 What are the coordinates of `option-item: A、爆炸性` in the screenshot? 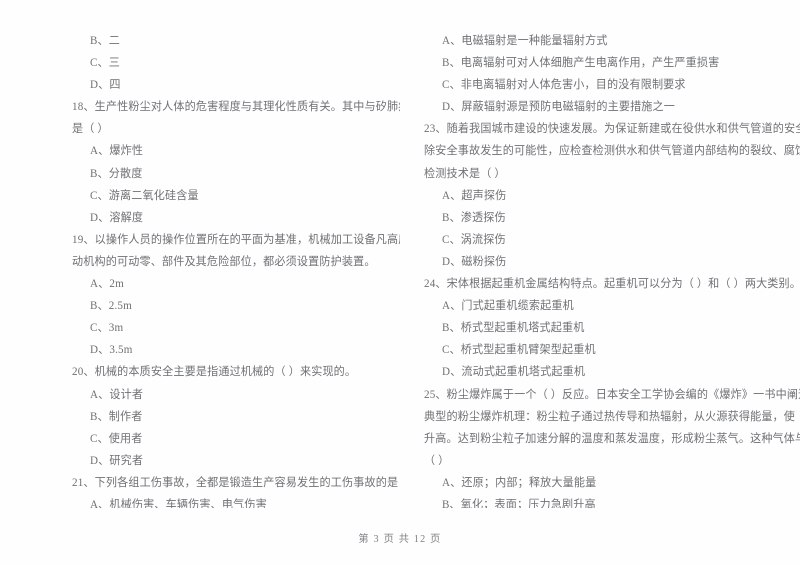 It's located at (117, 151).